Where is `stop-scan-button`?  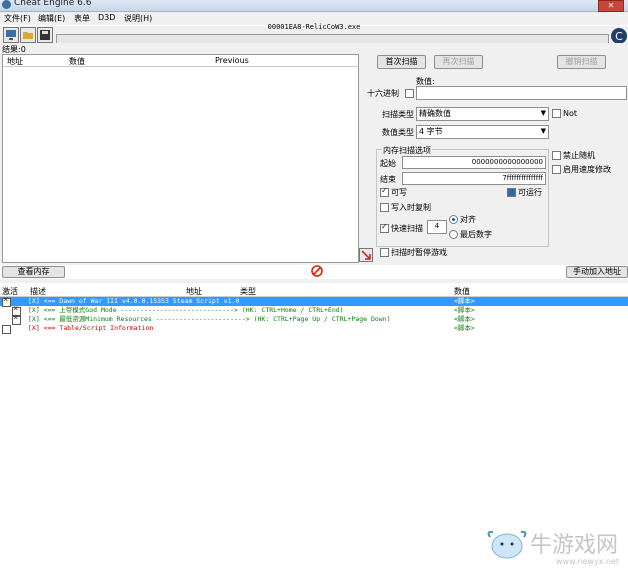 stop-scan-button is located at coordinates (317, 271).